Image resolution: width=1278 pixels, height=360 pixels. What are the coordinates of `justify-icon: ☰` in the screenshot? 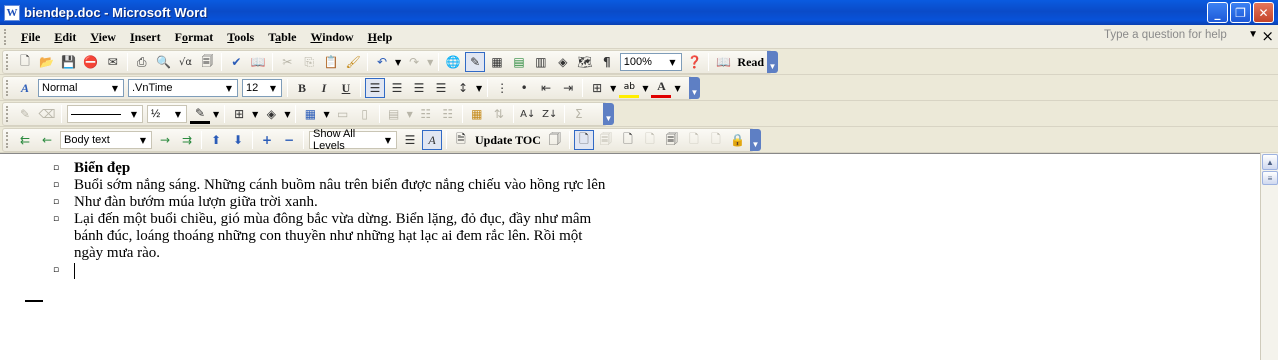 It's located at (441, 88).